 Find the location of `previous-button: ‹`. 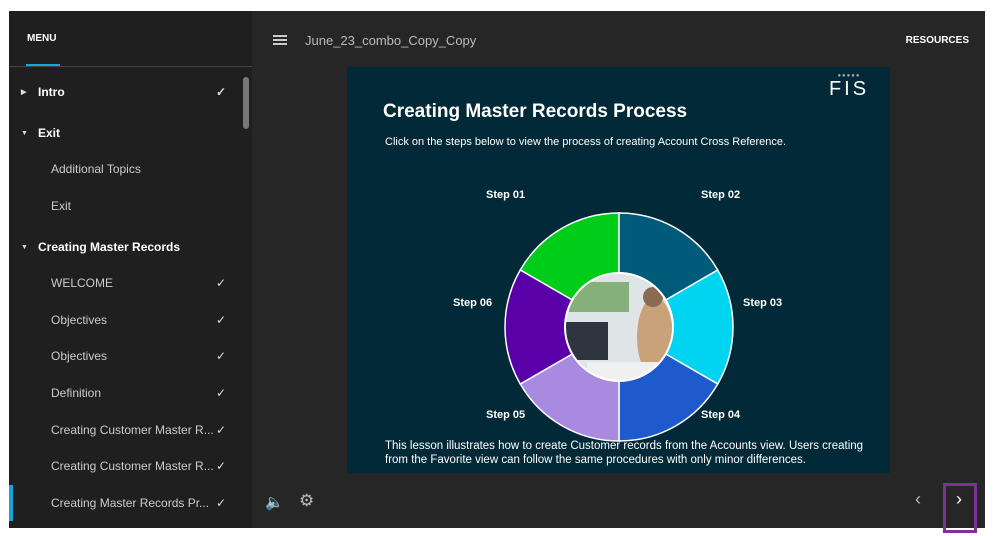

previous-button: ‹ is located at coordinates (918, 499).